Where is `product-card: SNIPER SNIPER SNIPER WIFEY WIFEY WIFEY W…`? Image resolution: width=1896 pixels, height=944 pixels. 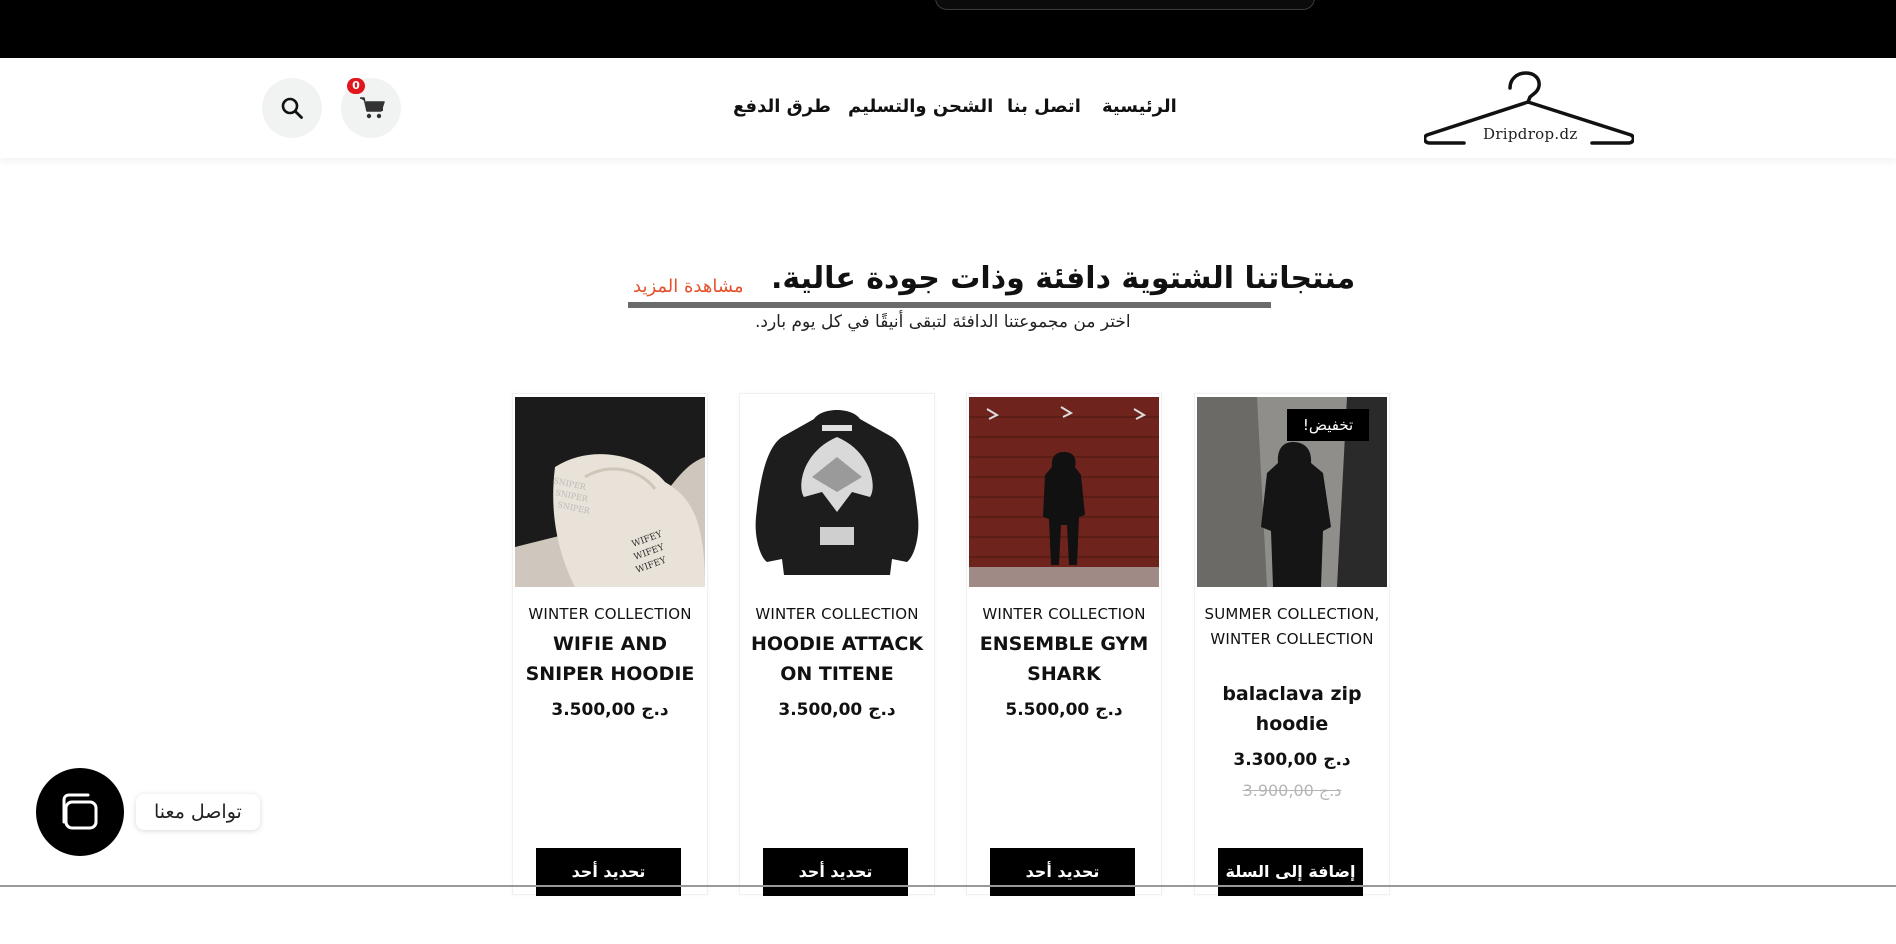 product-card: SNIPER SNIPER SNIPER WIFEY WIFEY WIFEY W… is located at coordinates (610, 661).